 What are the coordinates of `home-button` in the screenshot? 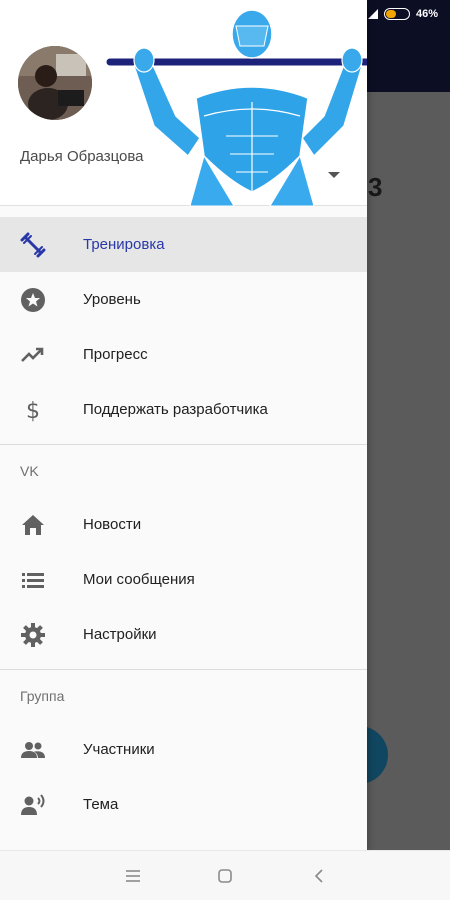 It's located at (225, 876).